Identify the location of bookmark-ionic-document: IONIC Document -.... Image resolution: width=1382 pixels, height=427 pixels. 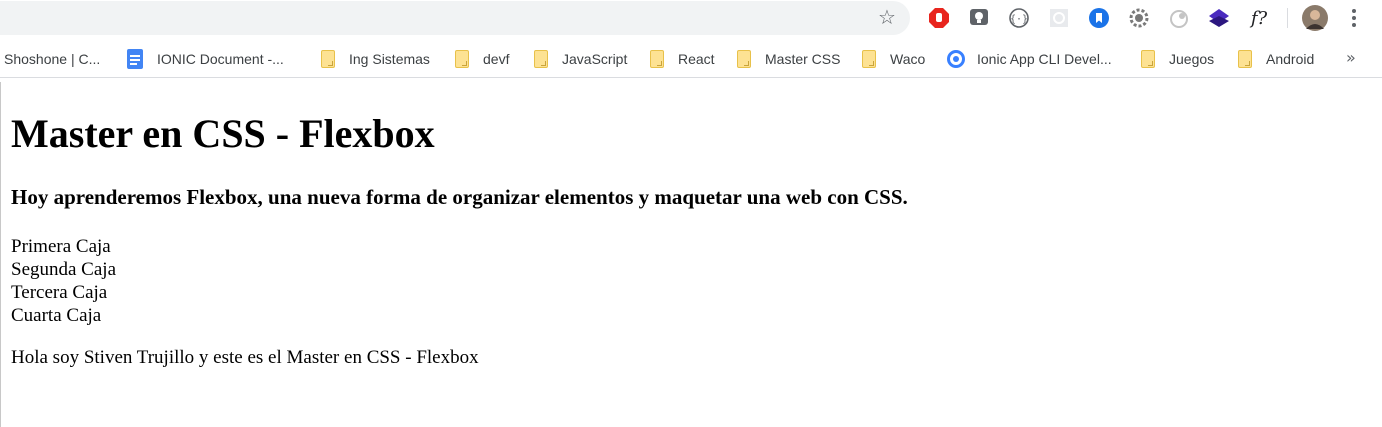
(205, 59).